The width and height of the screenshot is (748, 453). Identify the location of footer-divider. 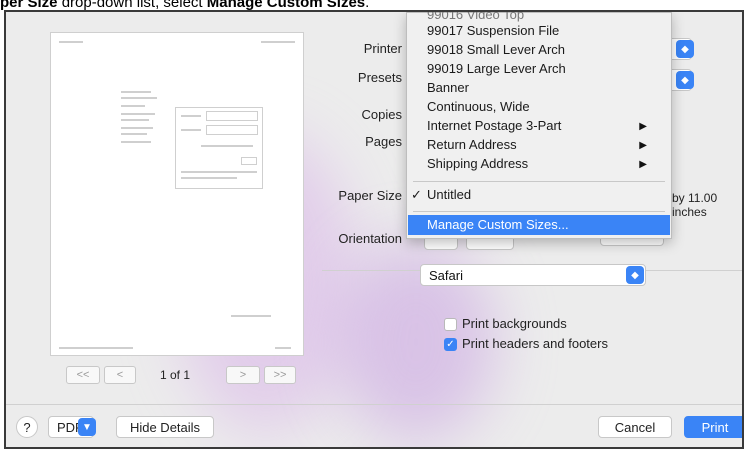
(374, 404).